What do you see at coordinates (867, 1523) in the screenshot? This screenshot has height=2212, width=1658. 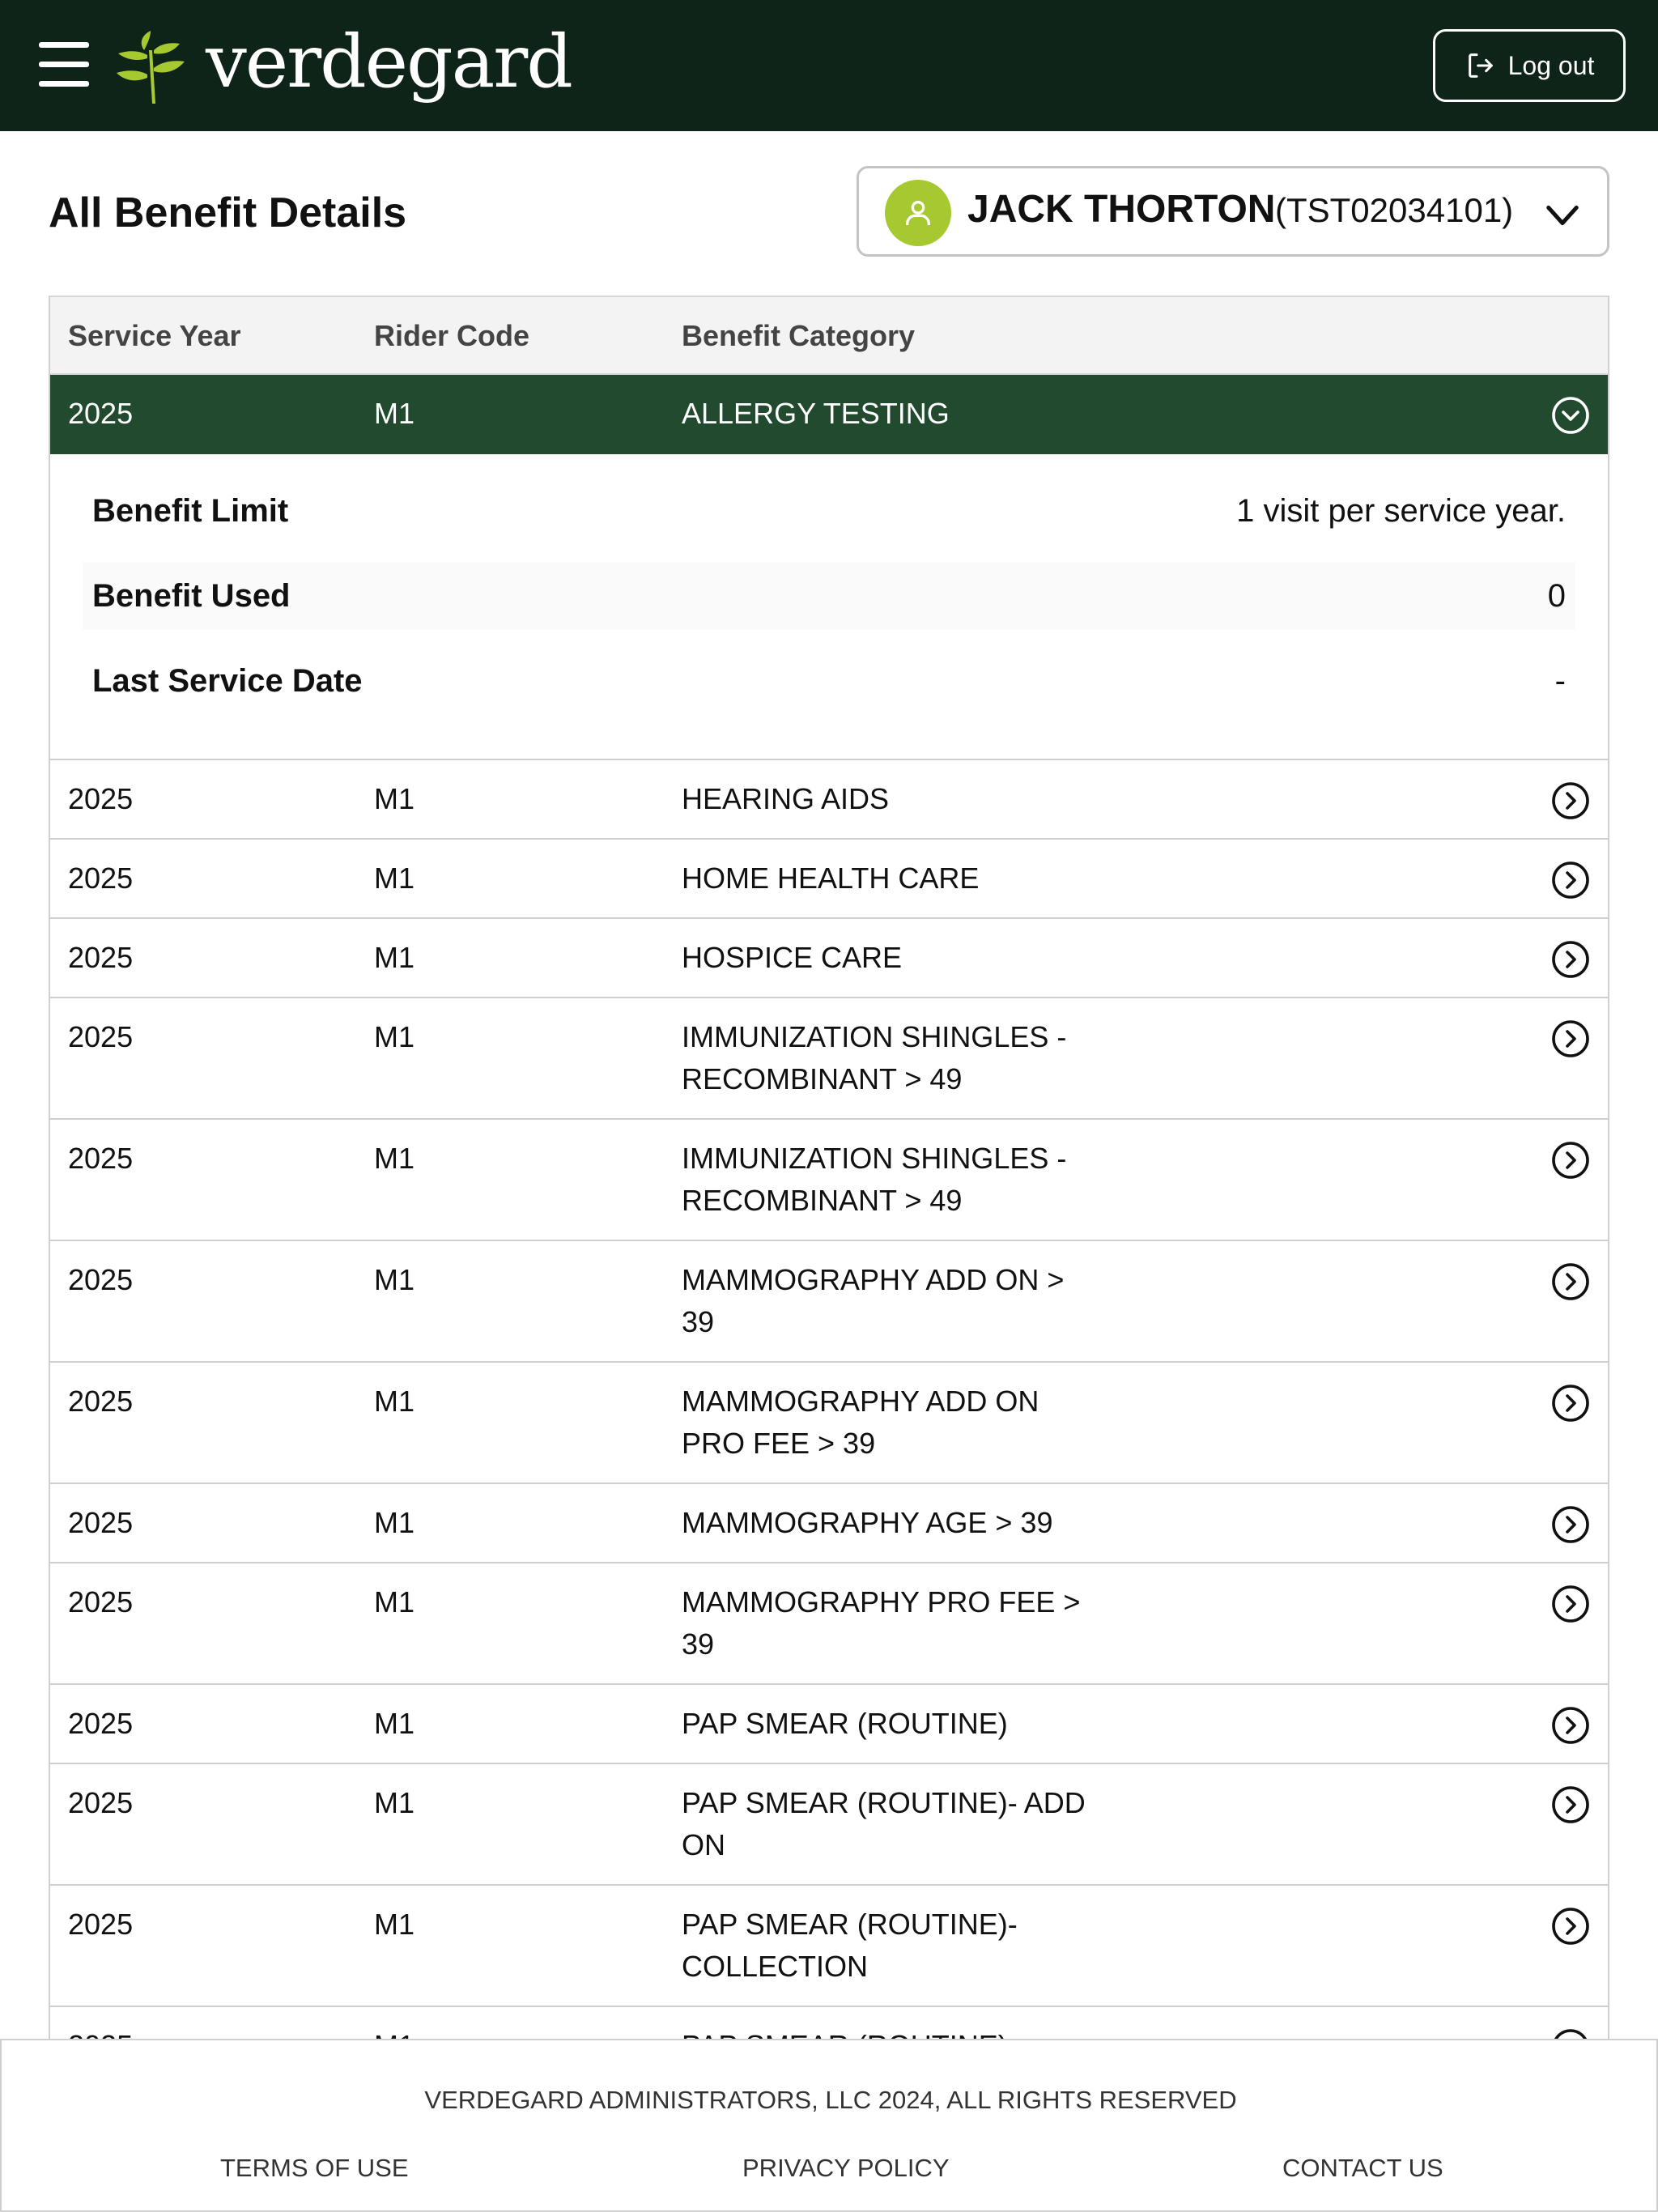 I see `row-category: MAMMOGRAPHY AGE > 39` at bounding box center [867, 1523].